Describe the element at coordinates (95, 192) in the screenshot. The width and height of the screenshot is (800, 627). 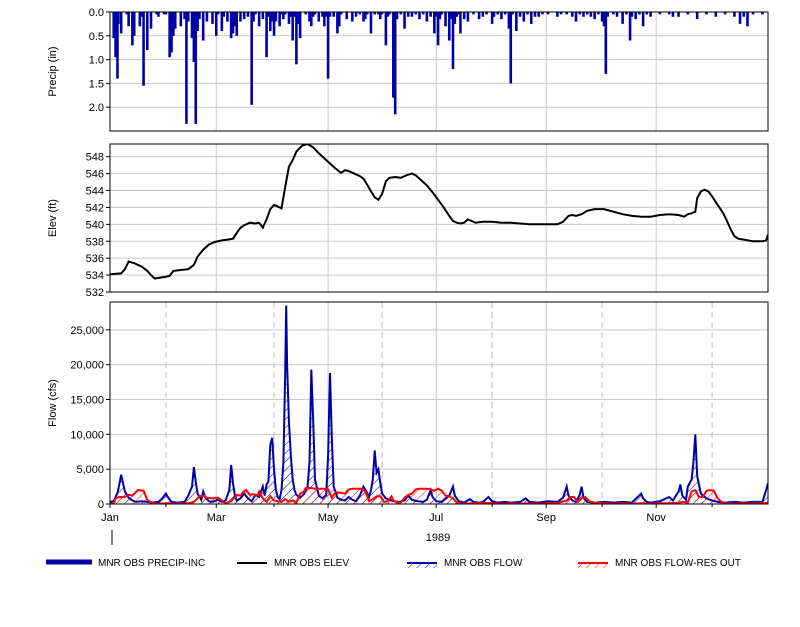
I see `elev-tick-label-6: 544` at that location.